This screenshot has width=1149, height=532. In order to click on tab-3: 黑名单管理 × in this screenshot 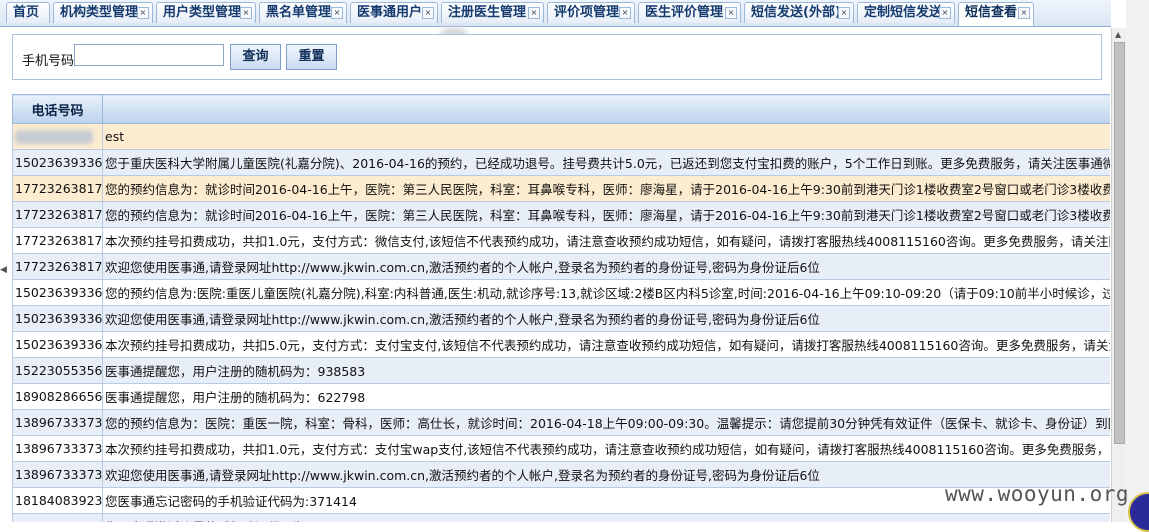, I will do `click(303, 12)`.